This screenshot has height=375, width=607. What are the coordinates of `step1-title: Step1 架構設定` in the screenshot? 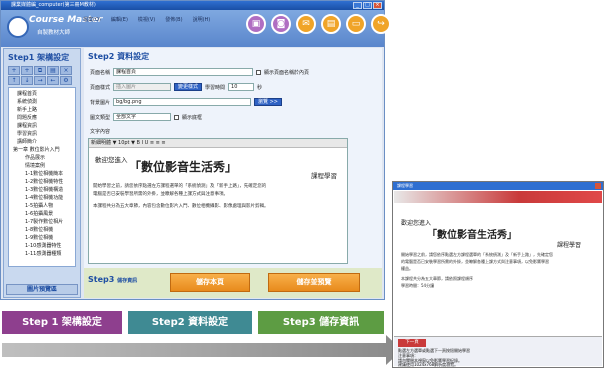 It's located at (39, 57).